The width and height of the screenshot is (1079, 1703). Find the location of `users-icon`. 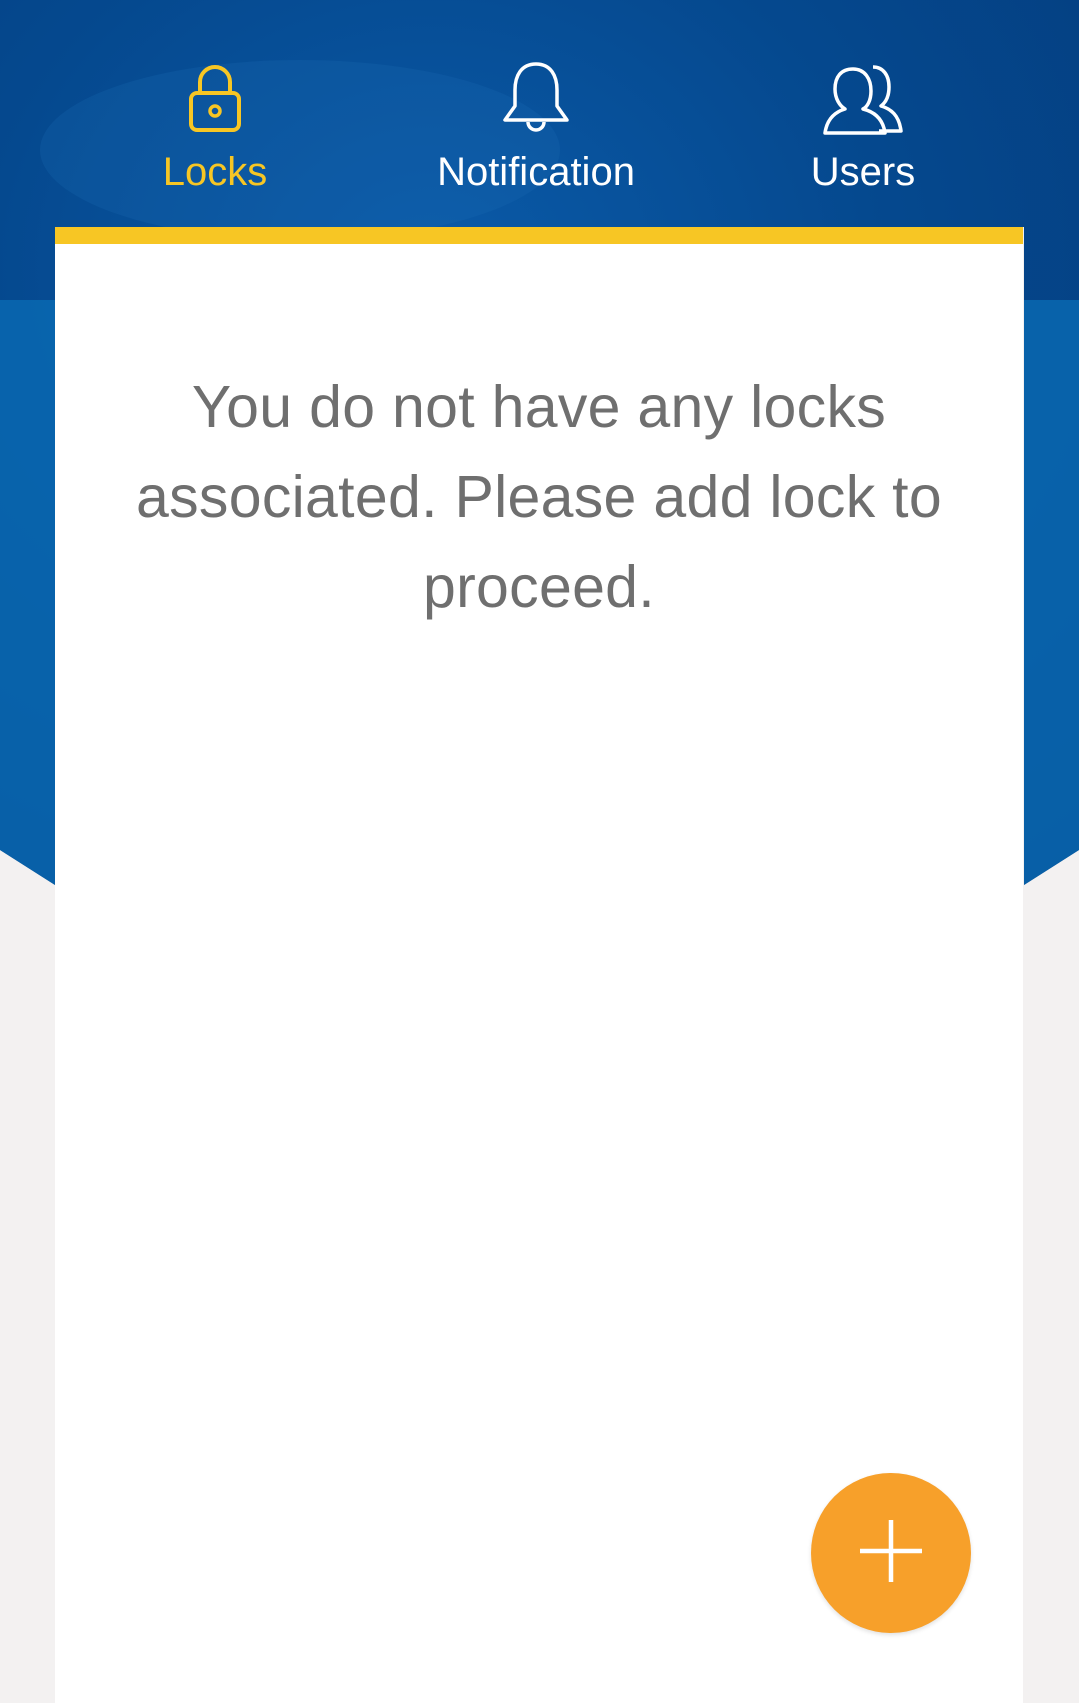

users-icon is located at coordinates (863, 98).